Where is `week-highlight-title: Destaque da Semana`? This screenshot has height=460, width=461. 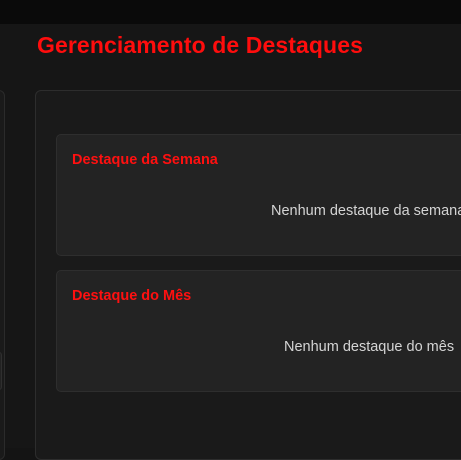 week-highlight-title: Destaque da Semana is located at coordinates (145, 160).